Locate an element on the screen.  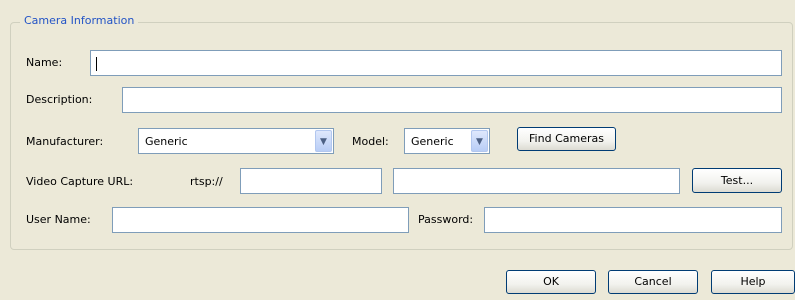
name-label: Name: is located at coordinates (44, 62).